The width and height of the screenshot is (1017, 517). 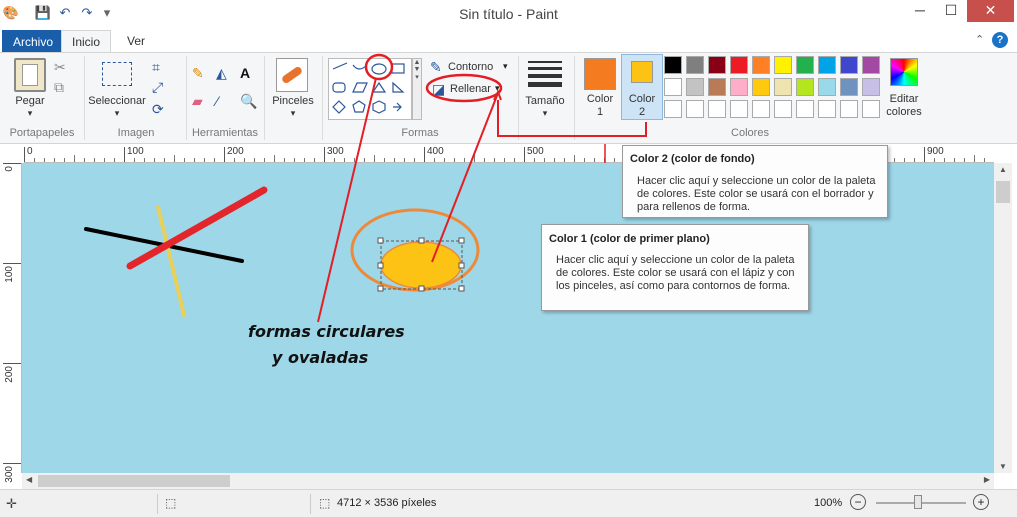 What do you see at coordinates (30, 101) in the screenshot?
I see `paste-button: Pegar` at bounding box center [30, 101].